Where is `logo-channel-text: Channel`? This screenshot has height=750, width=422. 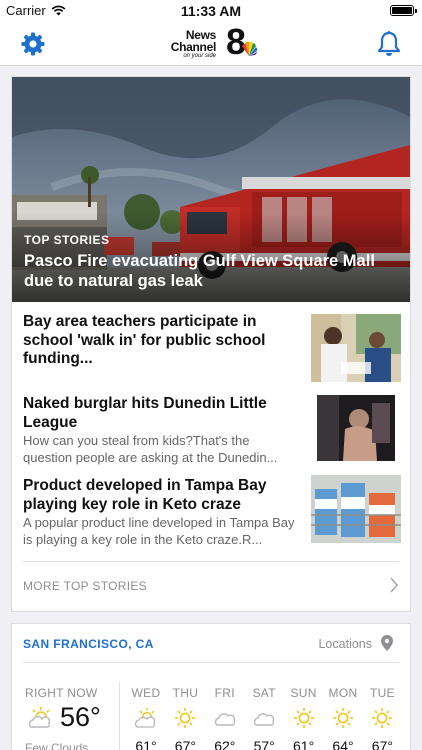 logo-channel-text: Channel is located at coordinates (193, 47).